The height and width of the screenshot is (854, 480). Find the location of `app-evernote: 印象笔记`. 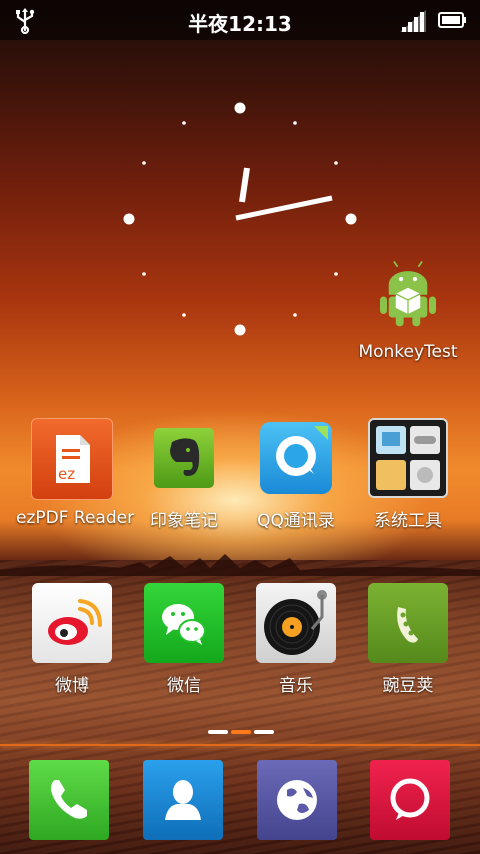

app-evernote: 印象笔记 is located at coordinates (184, 474).